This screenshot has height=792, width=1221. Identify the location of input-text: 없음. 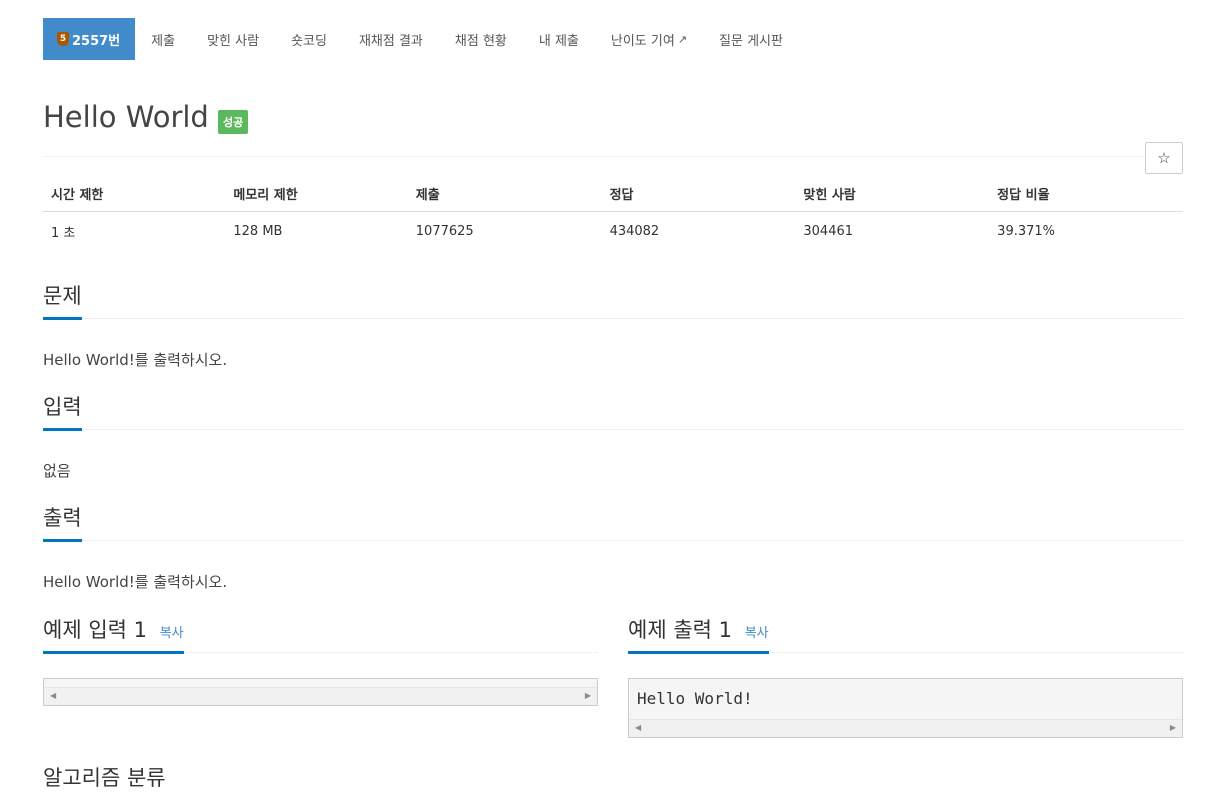
(57, 471).